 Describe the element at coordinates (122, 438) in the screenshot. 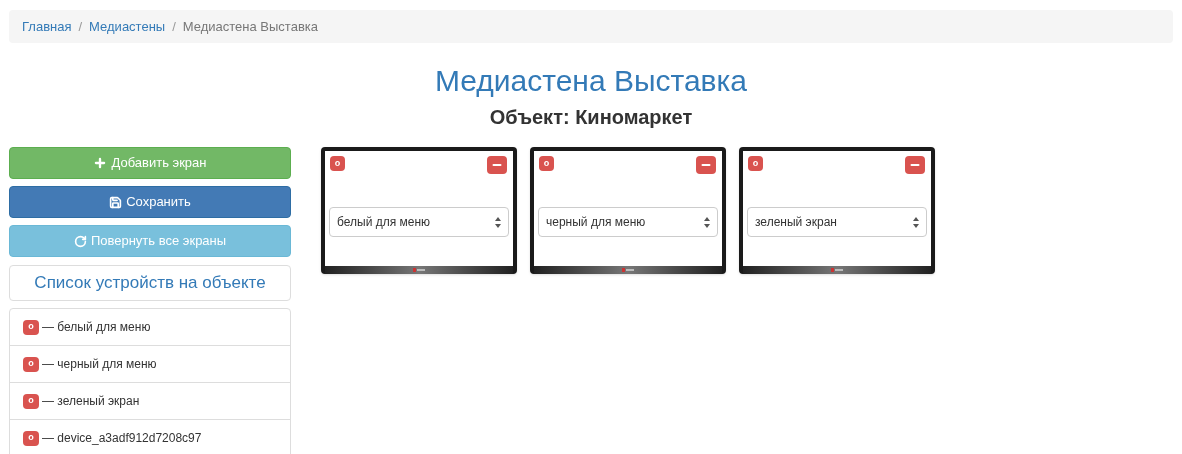

I see `device-name: — device_a3adf912d7208c97` at that location.